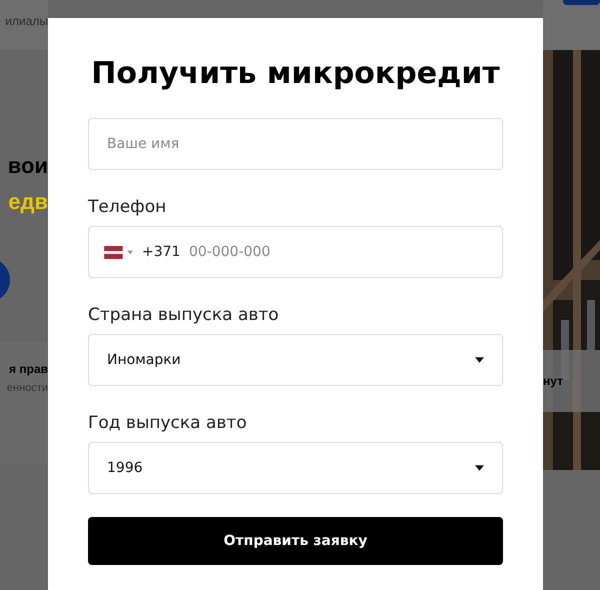 This screenshot has width=600, height=590. What do you see at coordinates (168, 423) in the screenshot?
I see `field-label: Год выпуска авто` at bounding box center [168, 423].